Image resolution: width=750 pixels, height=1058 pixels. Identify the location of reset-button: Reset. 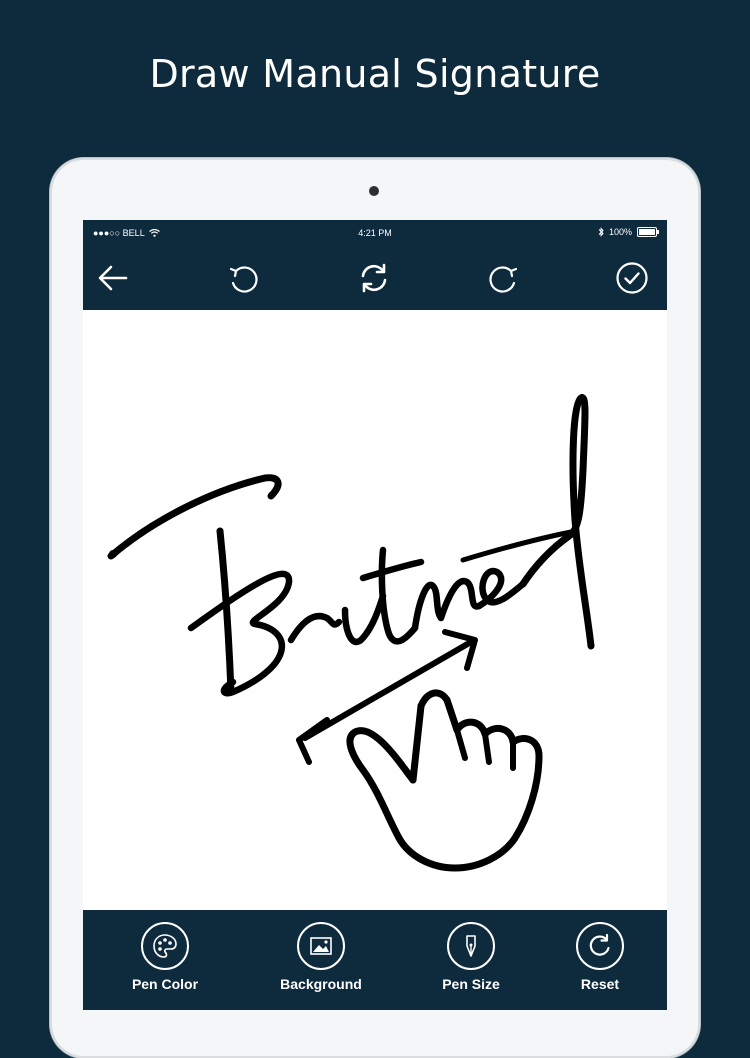
(600, 966).